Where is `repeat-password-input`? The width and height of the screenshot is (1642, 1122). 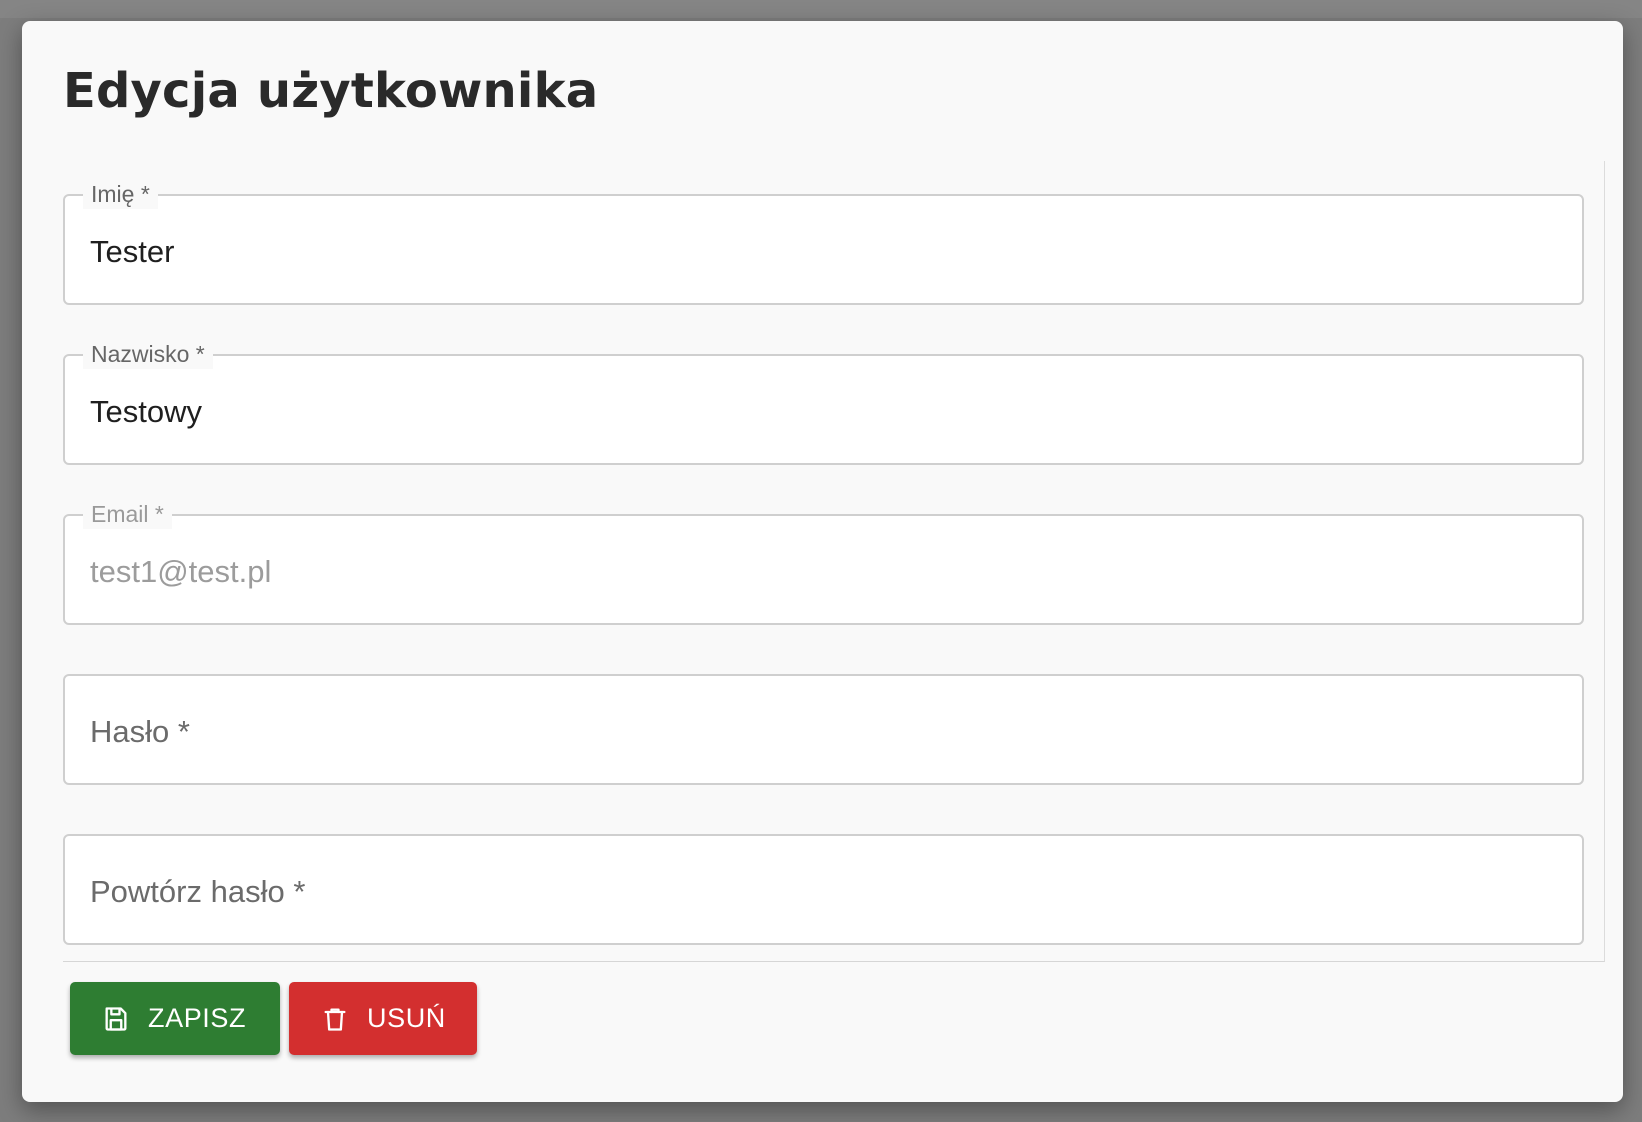 repeat-password-input is located at coordinates (826, 892).